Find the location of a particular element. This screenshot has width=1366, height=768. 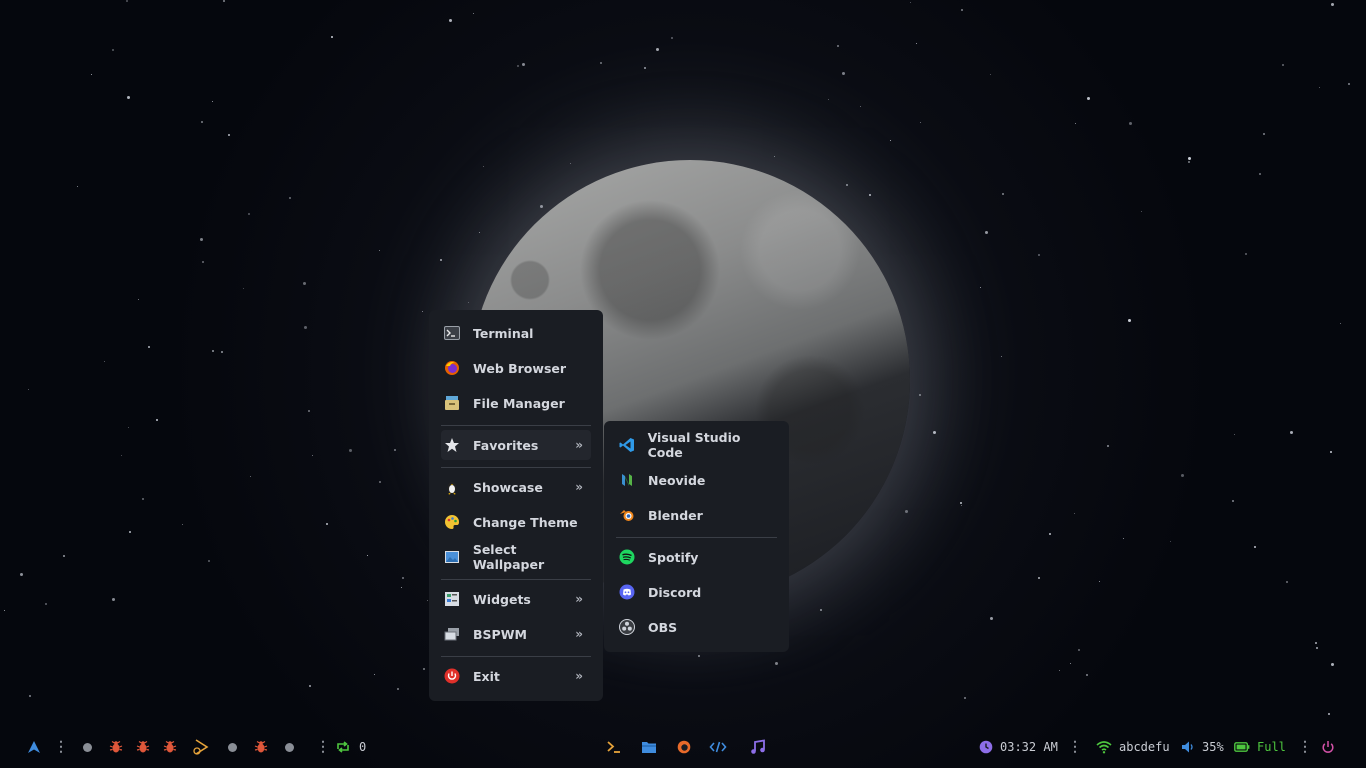

clock-icon is located at coordinates (986, 747).